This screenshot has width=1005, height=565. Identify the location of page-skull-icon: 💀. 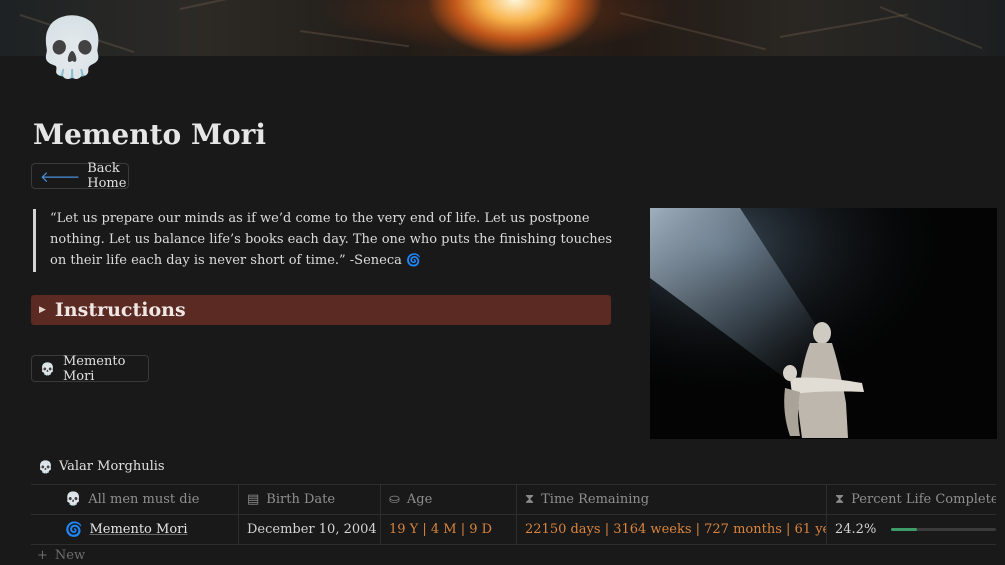
(72, 47).